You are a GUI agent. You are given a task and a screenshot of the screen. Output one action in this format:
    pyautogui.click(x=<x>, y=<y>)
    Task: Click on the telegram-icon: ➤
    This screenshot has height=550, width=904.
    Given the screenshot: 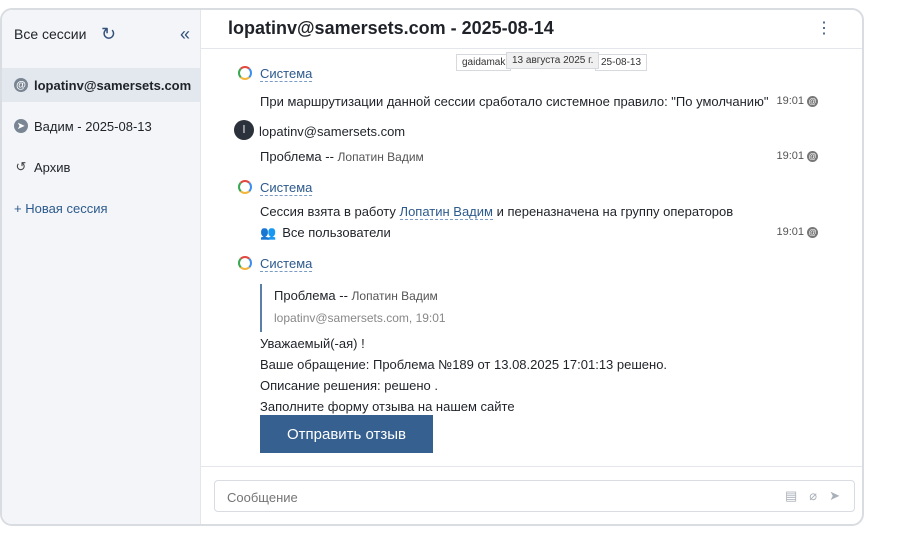 What is the action you would take?
    pyautogui.click(x=21, y=126)
    